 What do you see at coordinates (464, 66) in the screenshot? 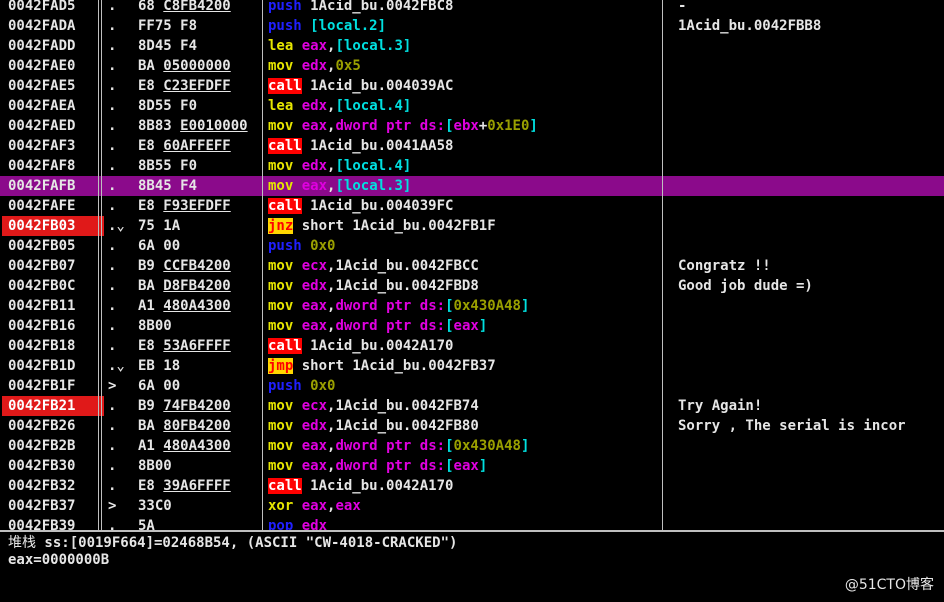
I see `asm-instruction: mov edx,0x5` at bounding box center [464, 66].